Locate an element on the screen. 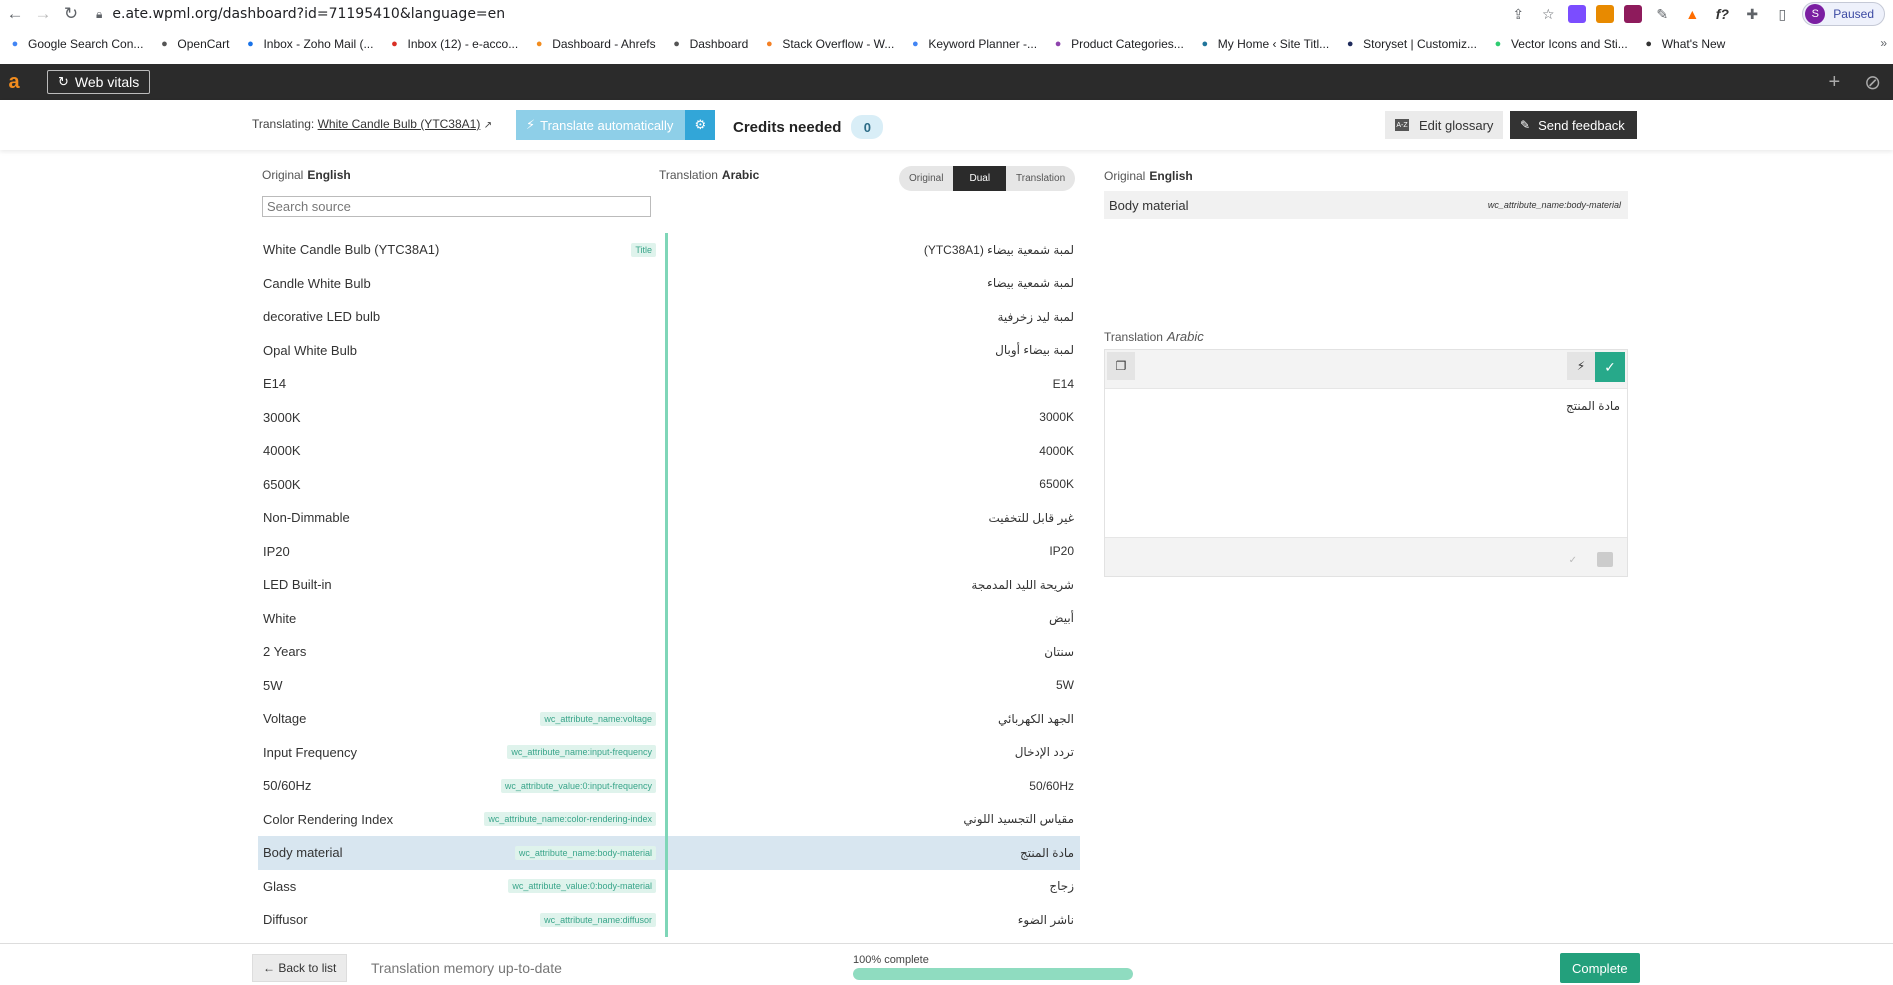 The width and height of the screenshot is (1893, 985). segment-translation: 50/60Hz is located at coordinates (1051, 786).